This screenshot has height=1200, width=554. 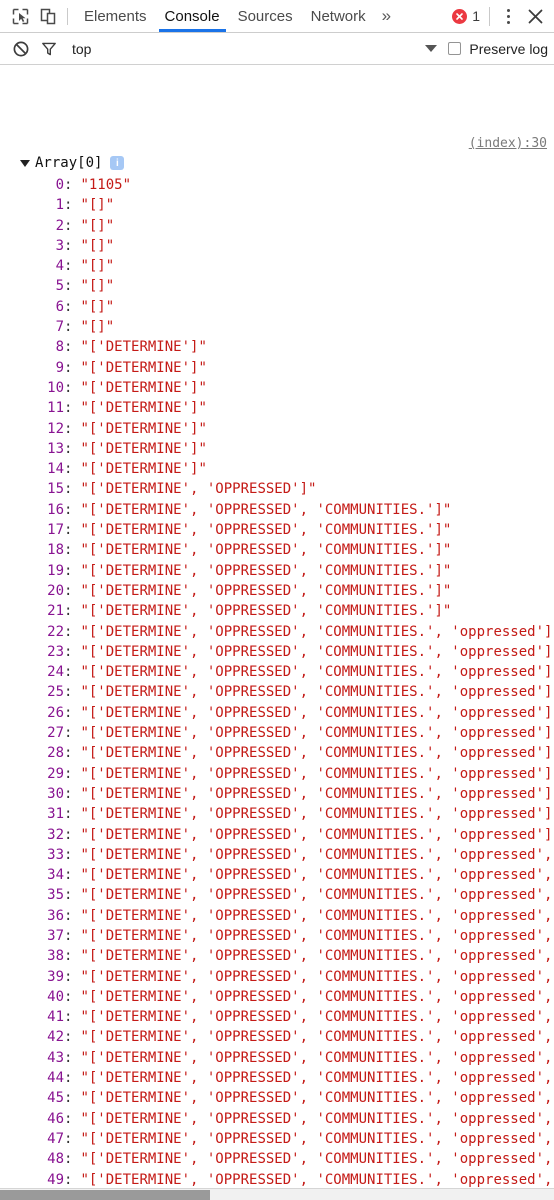 I want to click on array-entry-row: 8: "['DETERMINE']", so click(x=277, y=347).